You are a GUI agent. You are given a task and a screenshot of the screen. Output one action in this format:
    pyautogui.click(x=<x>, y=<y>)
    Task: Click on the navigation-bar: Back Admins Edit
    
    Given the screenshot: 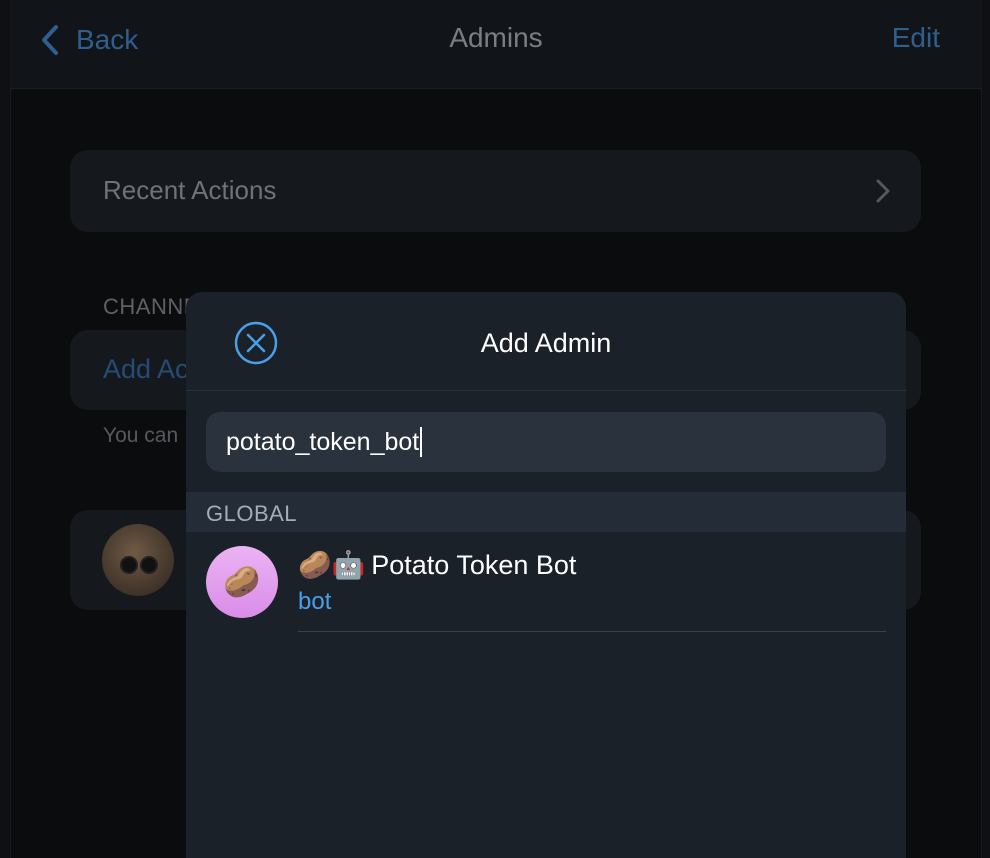 What is the action you would take?
    pyautogui.click(x=496, y=44)
    